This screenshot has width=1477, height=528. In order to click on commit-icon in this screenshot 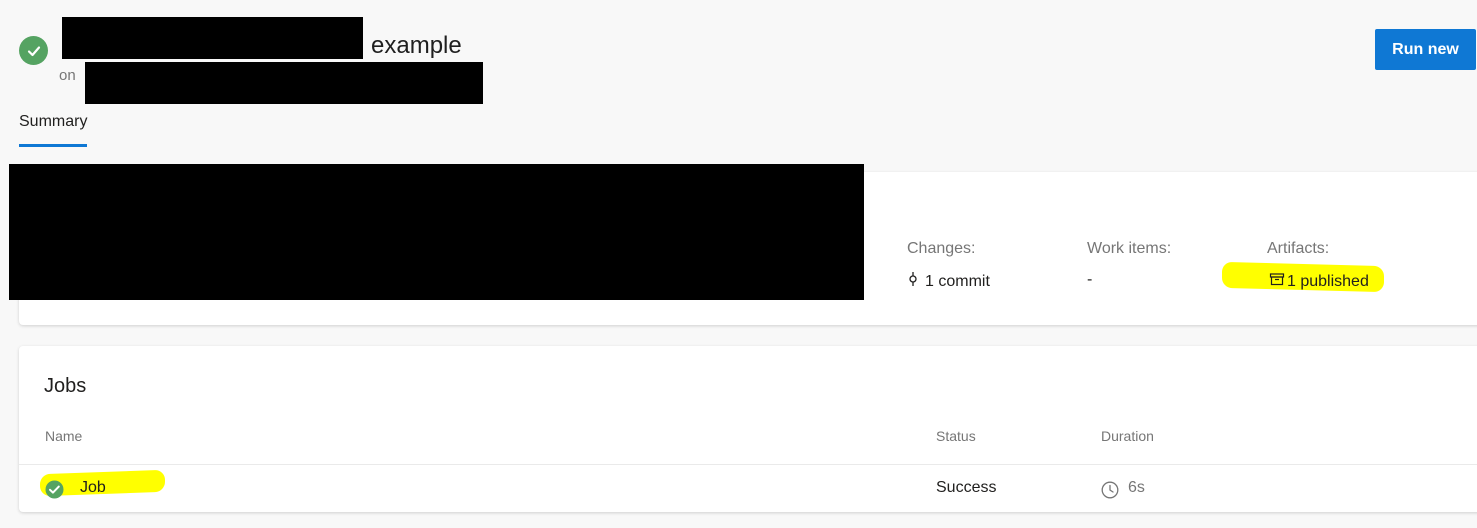, I will do `click(913, 281)`.